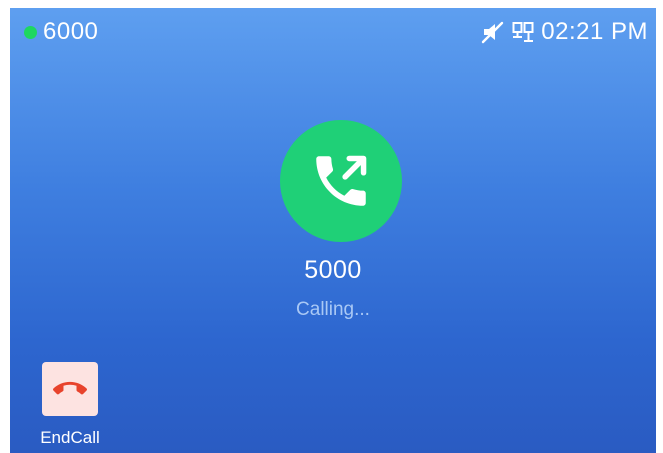  What do you see at coordinates (333, 31) in the screenshot?
I see `status-bar: 6000 02:21 PM` at bounding box center [333, 31].